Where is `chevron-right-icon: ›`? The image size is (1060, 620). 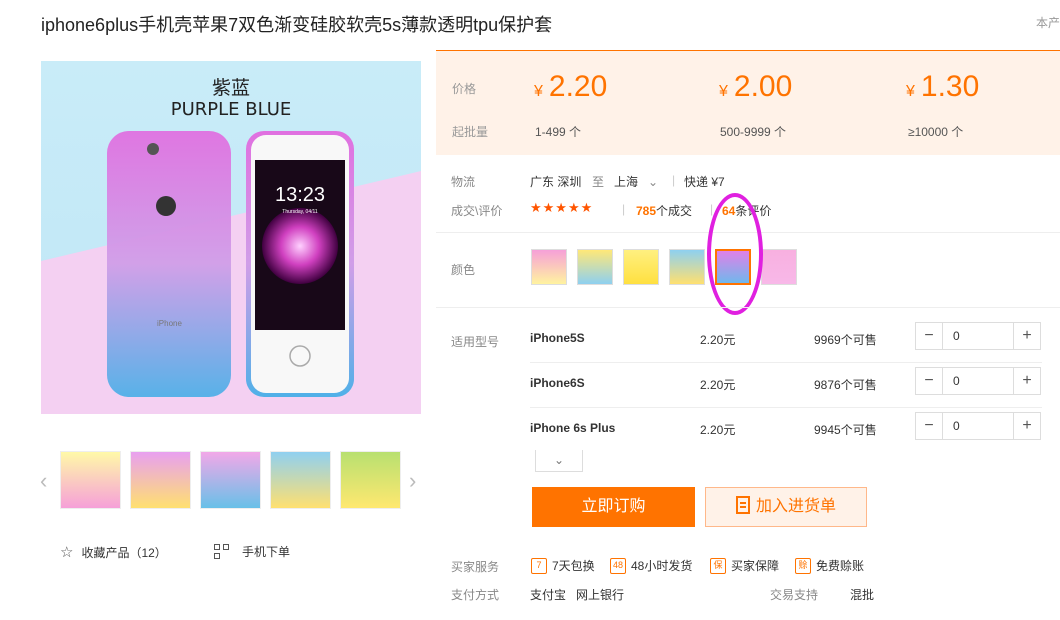
chevron-right-icon: › is located at coordinates (412, 481).